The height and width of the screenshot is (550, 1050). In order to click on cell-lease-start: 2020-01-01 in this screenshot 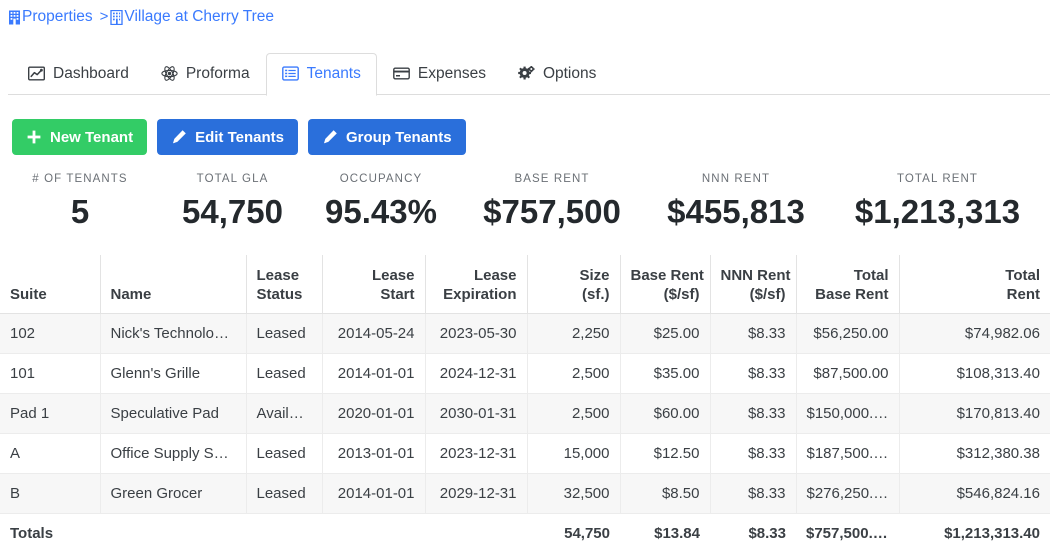, I will do `click(374, 413)`.